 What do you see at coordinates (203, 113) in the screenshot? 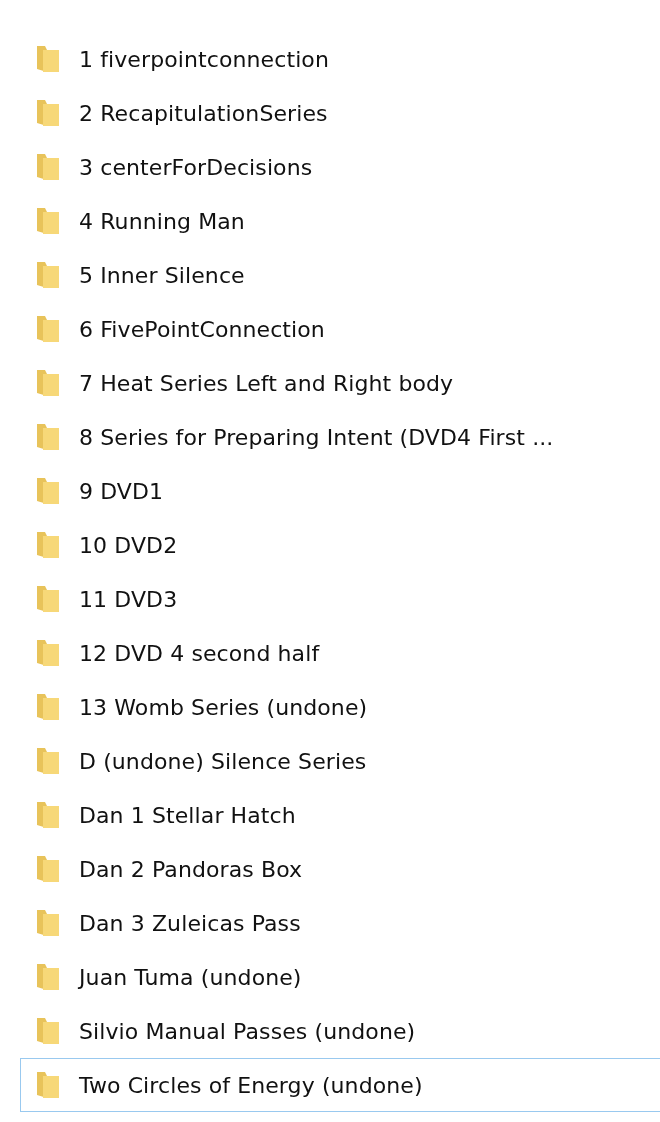
I see `folder-name: 2 RecapitulationSeries` at bounding box center [203, 113].